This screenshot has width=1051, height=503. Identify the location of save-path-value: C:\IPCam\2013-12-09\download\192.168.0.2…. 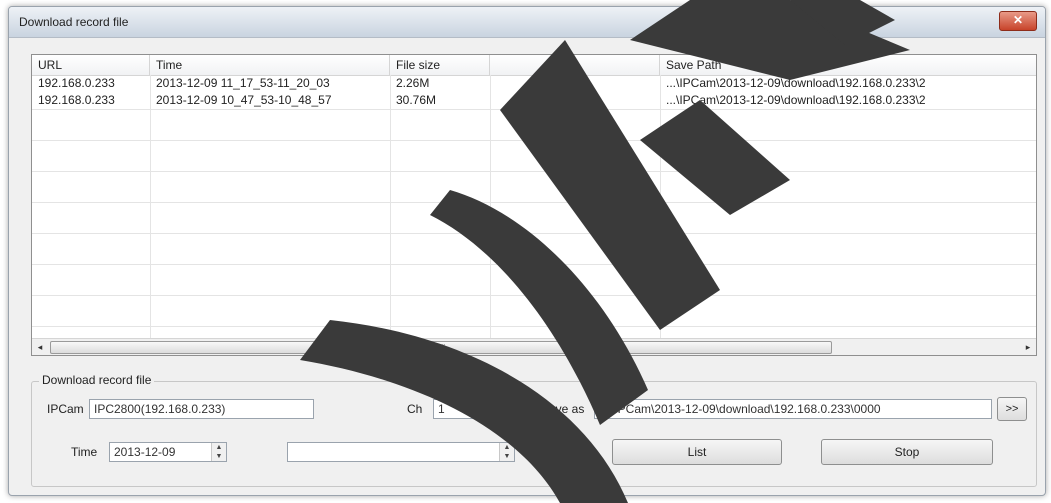
(740, 409).